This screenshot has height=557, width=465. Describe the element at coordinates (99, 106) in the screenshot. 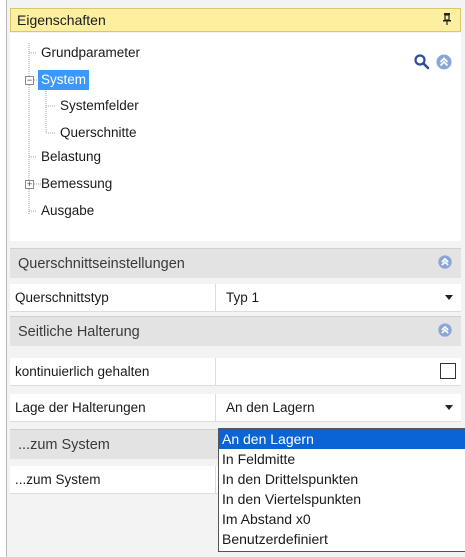

I see `tree-item-systemfelder: Systemfelder` at that location.